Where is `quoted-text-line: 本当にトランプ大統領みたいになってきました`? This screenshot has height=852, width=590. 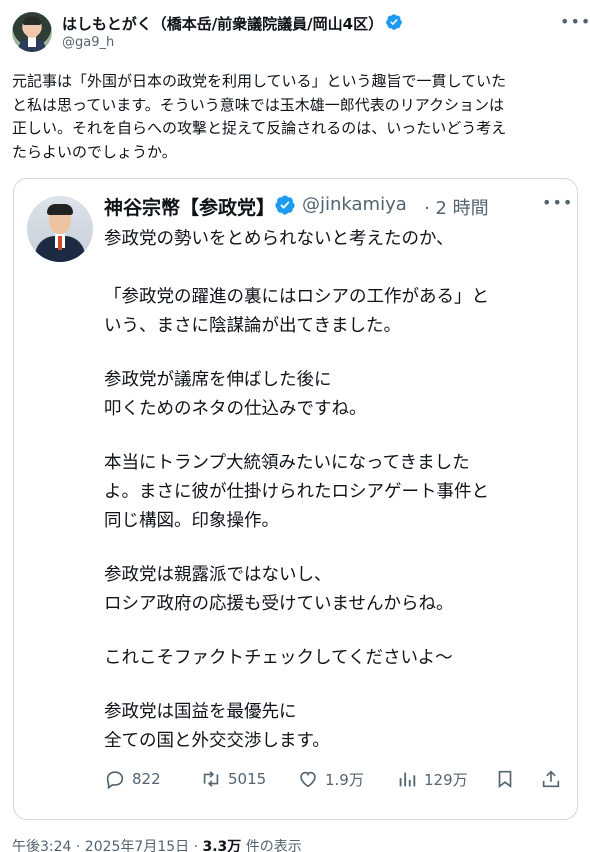
quoted-text-line: 本当にトランプ大統領みたいになってきました is located at coordinates (287, 463).